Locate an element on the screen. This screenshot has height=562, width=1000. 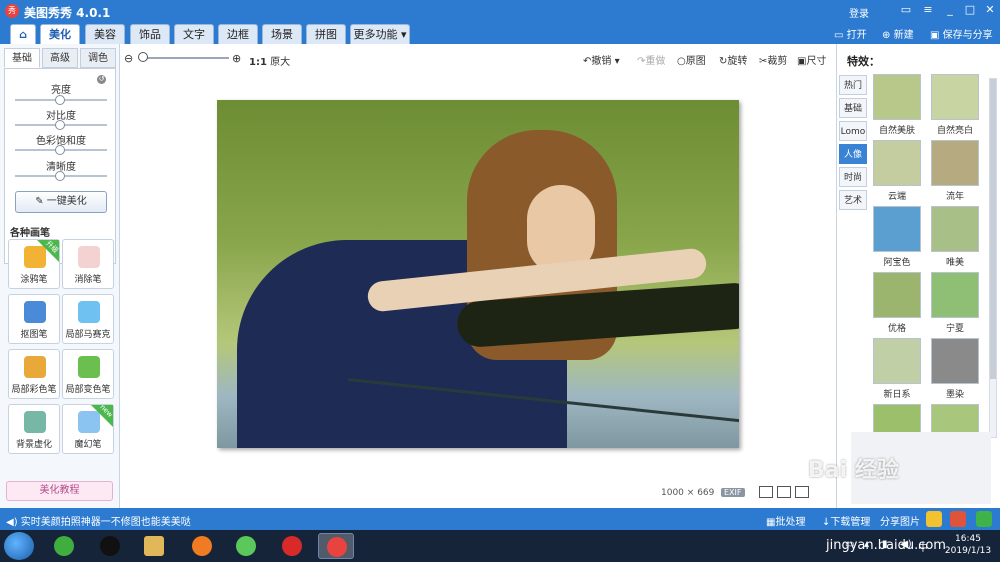
effects-scrollbar is located at coordinates (993, 258).